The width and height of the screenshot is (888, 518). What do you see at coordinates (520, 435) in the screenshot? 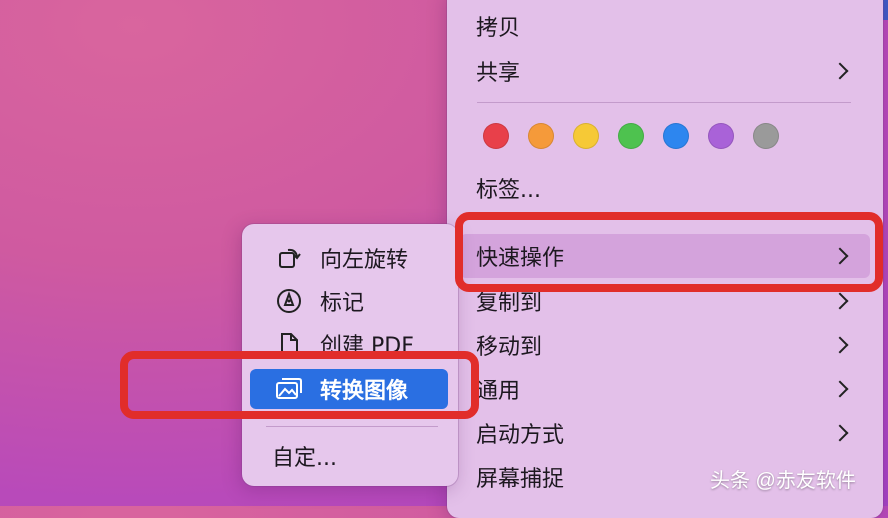
I see `menu-item-label: 启动方式` at bounding box center [520, 435].